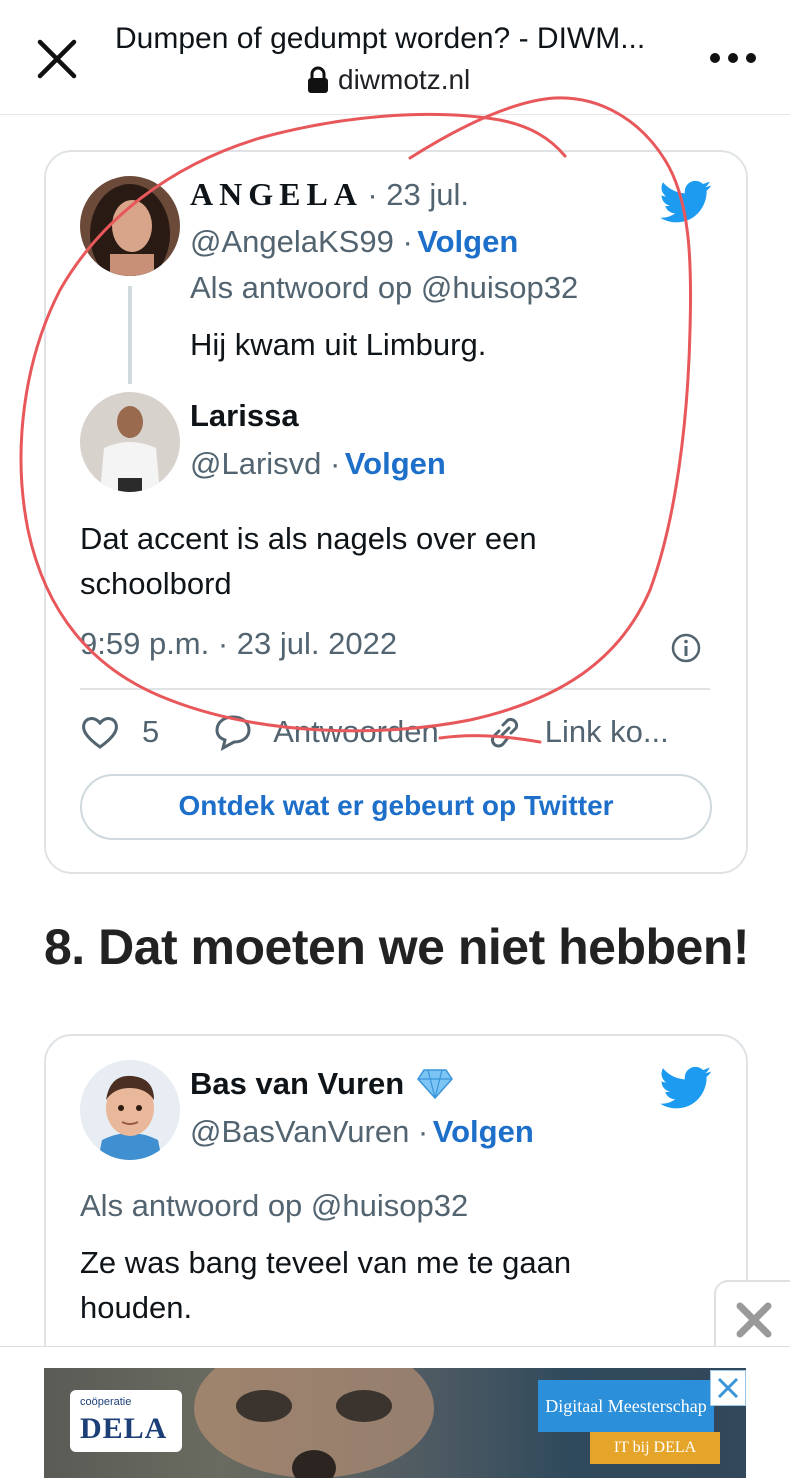  Describe the element at coordinates (106, 1402) in the screenshot. I see `logo-small-text: coöperatie` at that location.